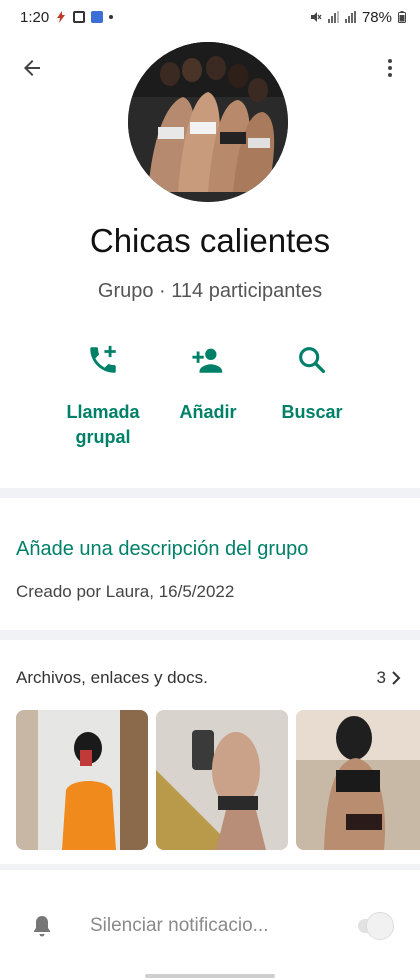 Image resolution: width=420 pixels, height=980 pixels. I want to click on app-notification-icon, so click(97, 17).